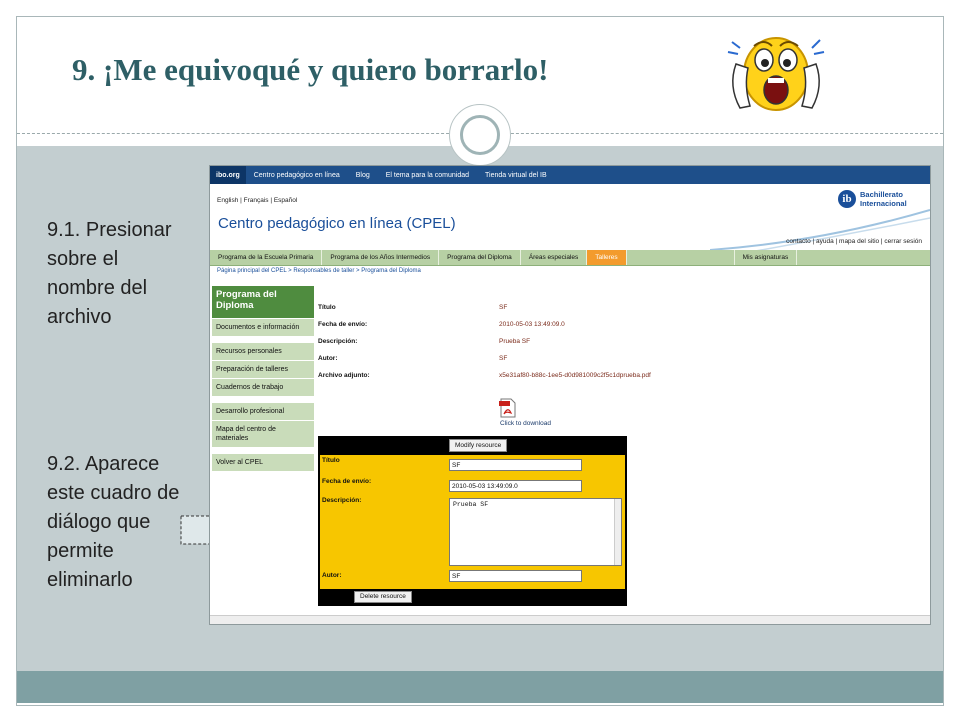 The image size is (960, 720). Describe the element at coordinates (607, 257) in the screenshot. I see `tab-workshops: Talleres` at that location.